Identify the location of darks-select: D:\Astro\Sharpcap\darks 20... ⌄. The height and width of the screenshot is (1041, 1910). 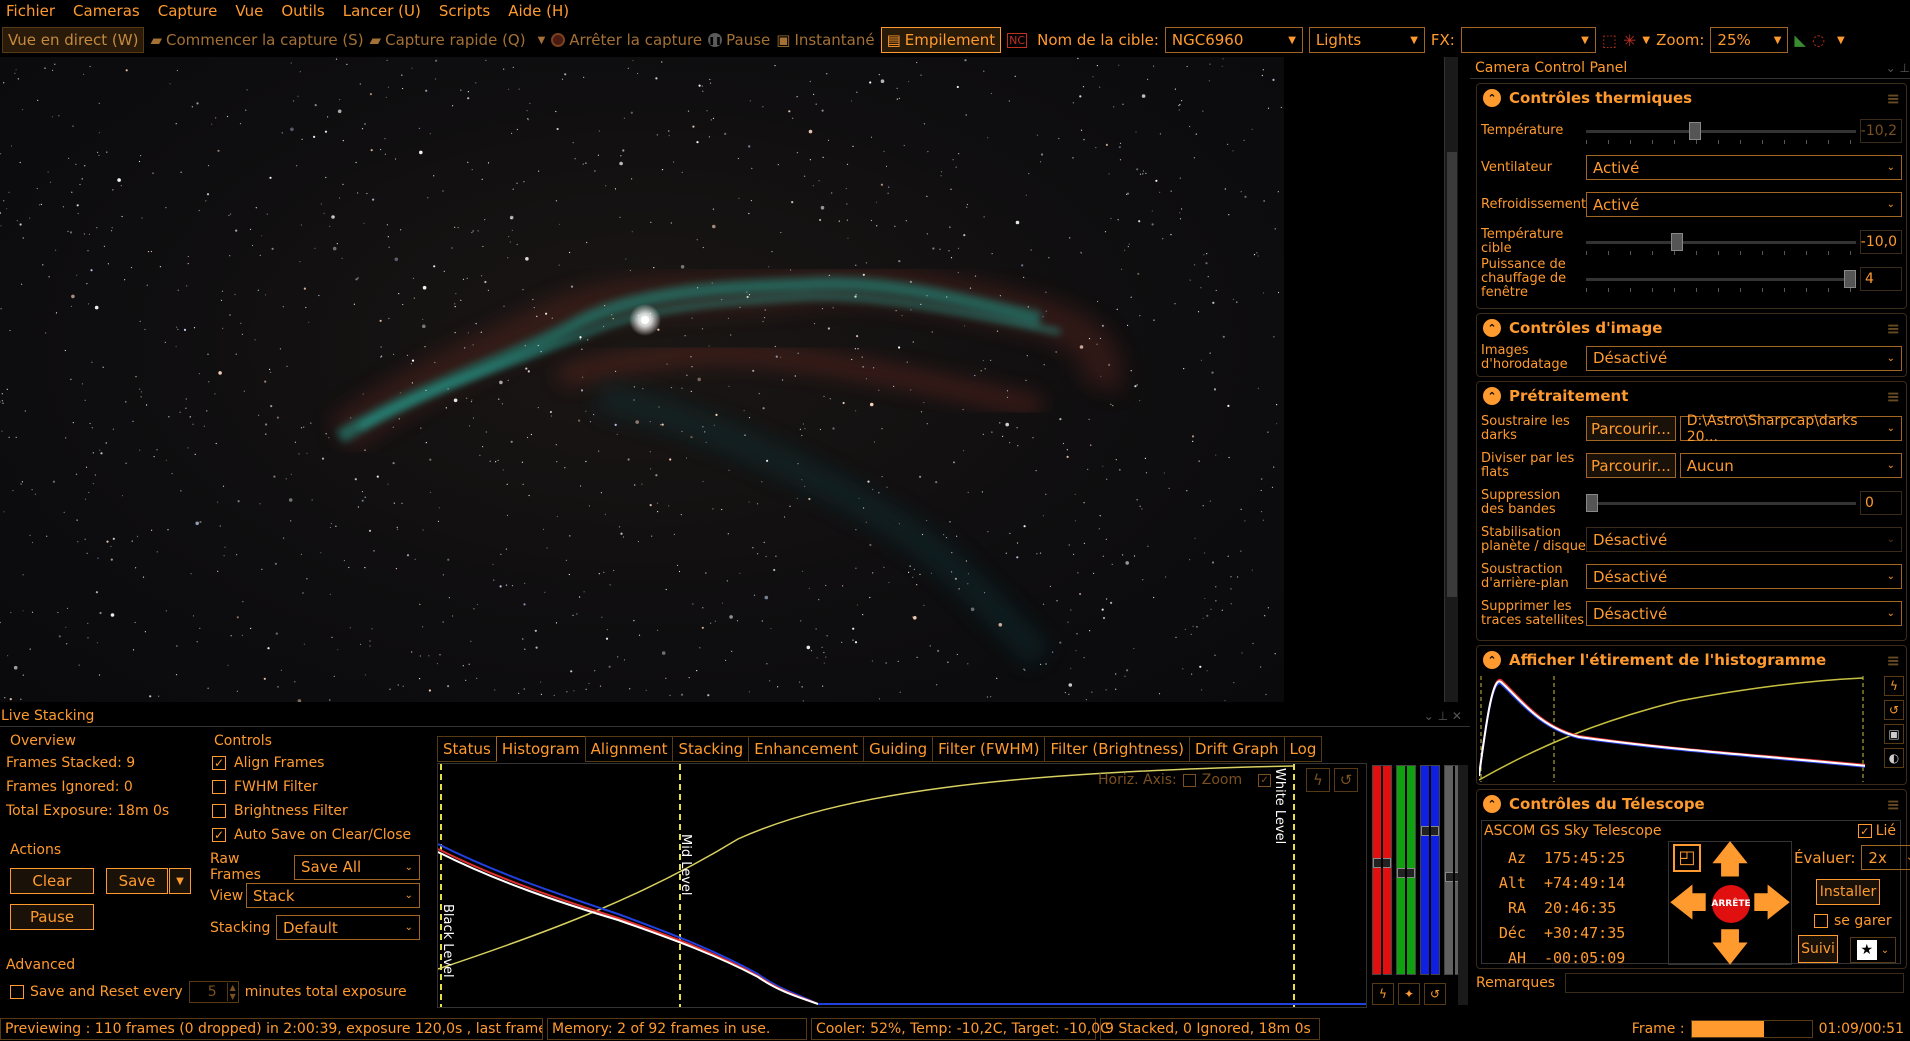
(1790, 429).